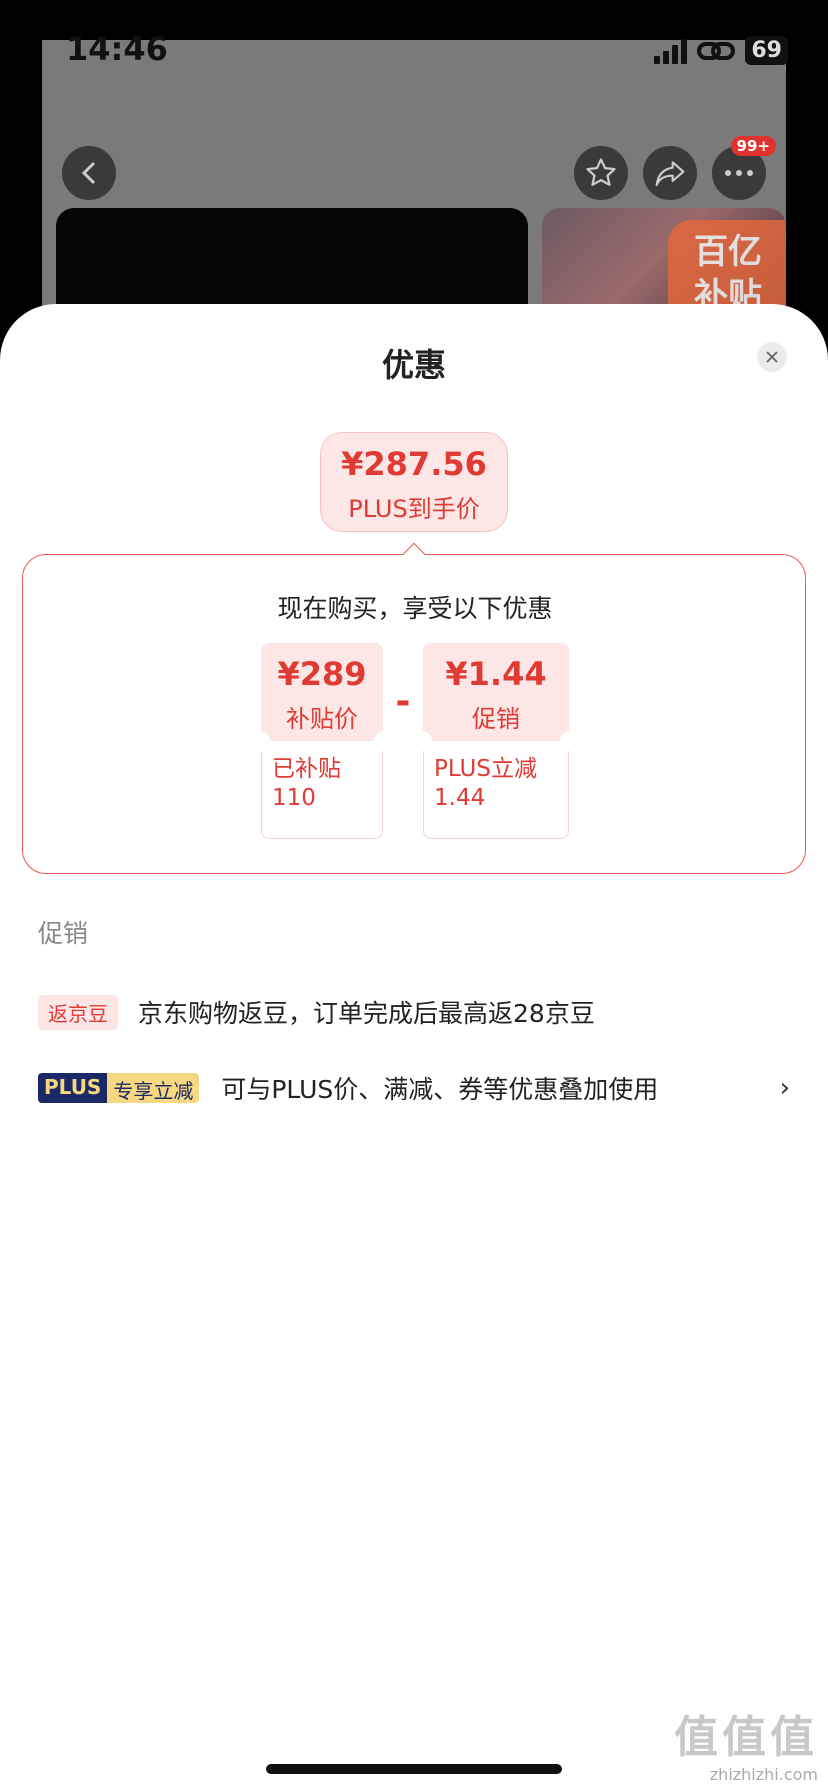 Image resolution: width=828 pixels, height=1792 pixels. Describe the element at coordinates (716, 50) in the screenshot. I see `link-icon` at that location.